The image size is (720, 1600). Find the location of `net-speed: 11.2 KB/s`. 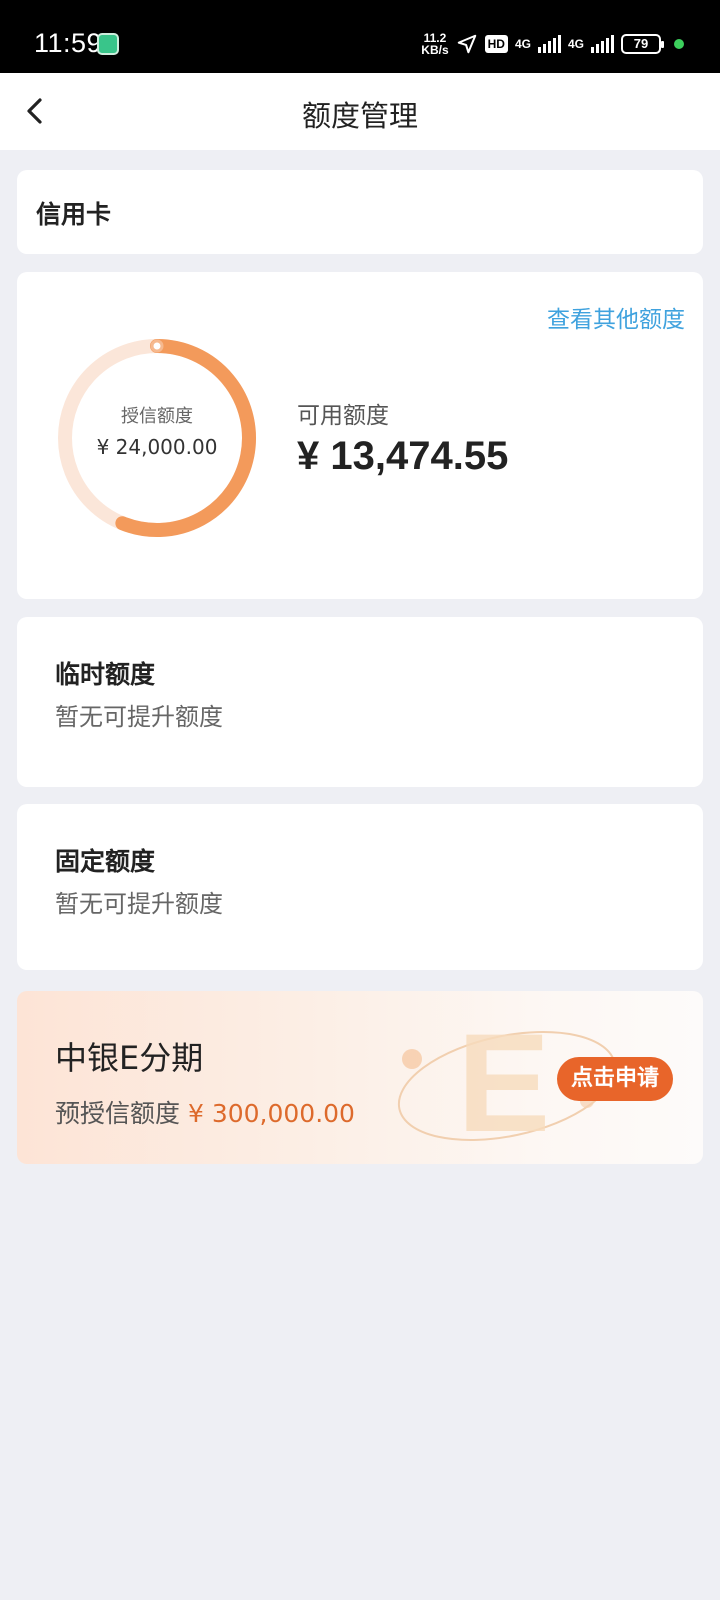

net-speed: 11.2 KB/s is located at coordinates (434, 44).